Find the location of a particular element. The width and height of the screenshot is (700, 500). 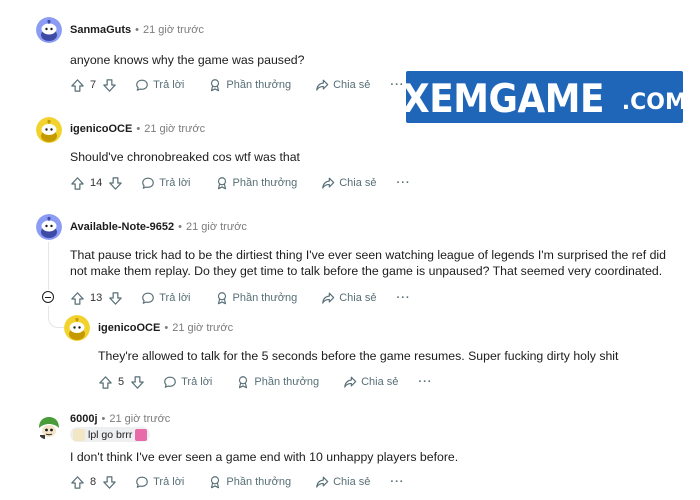

collapse-thread-icon is located at coordinates (48, 297).